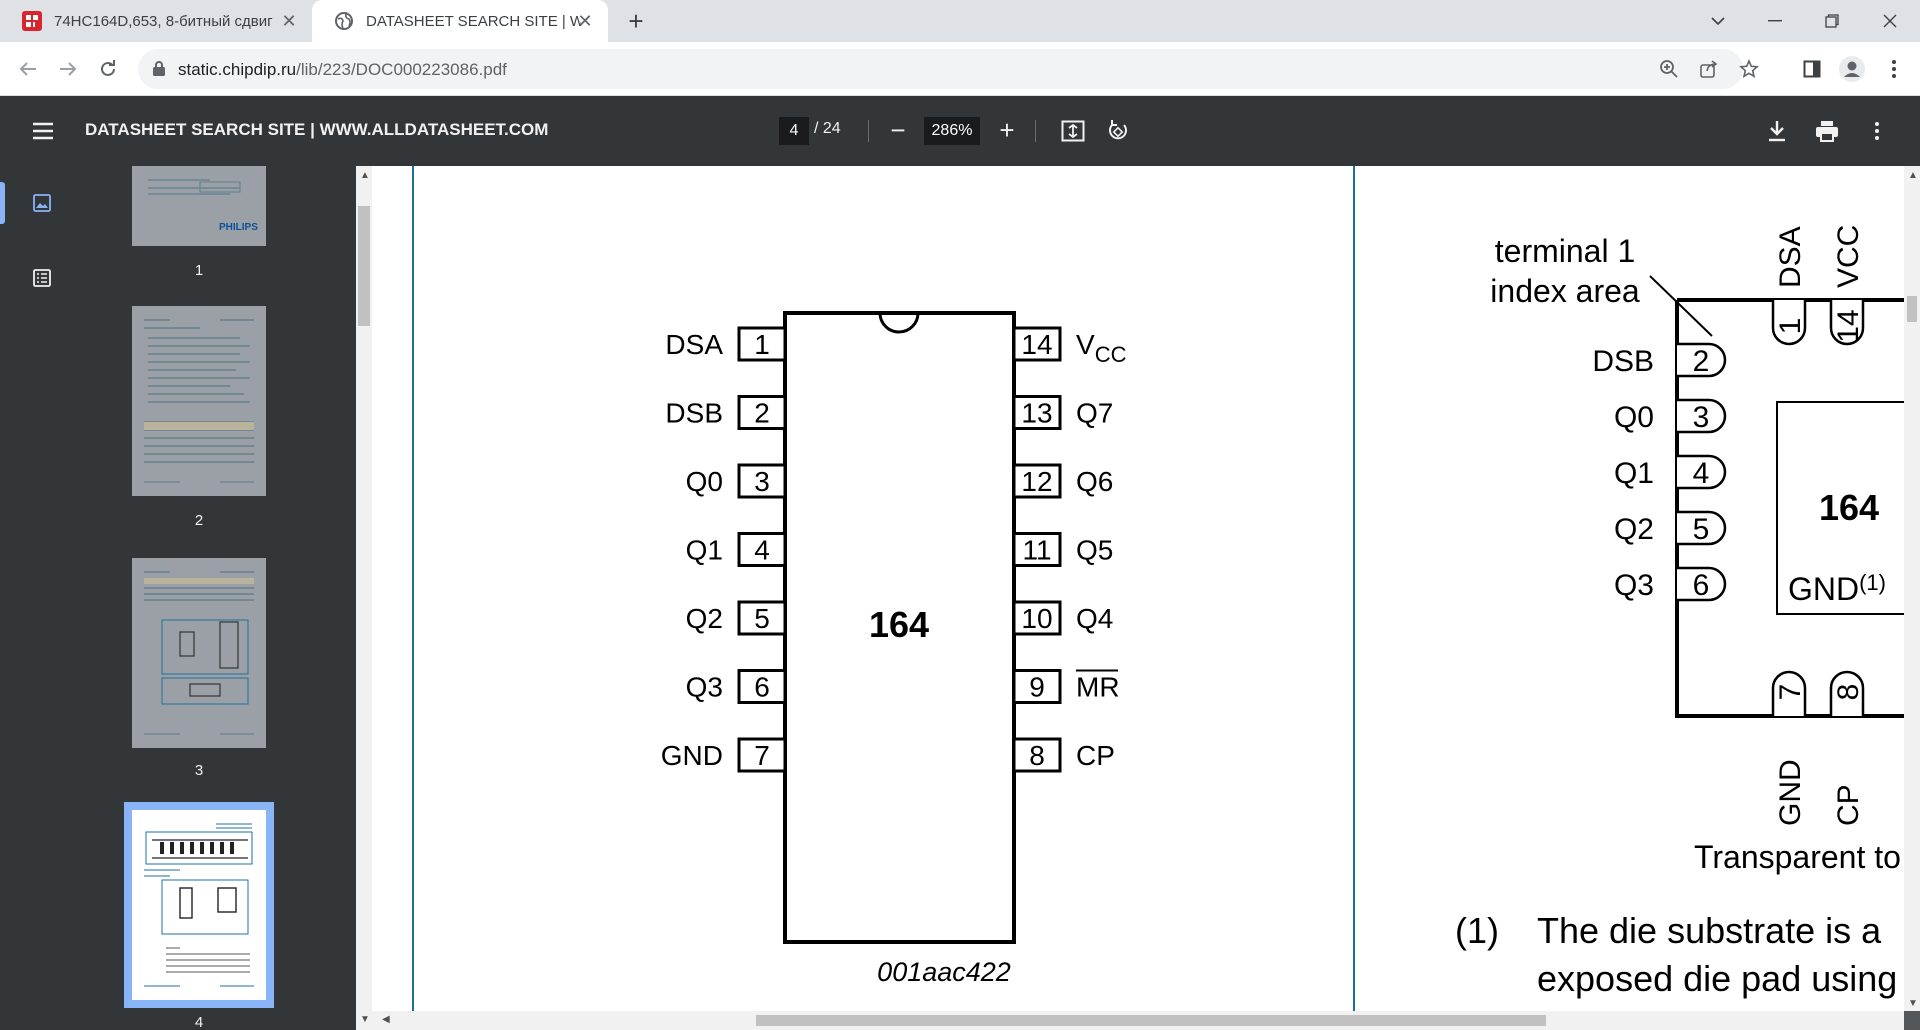  Describe the element at coordinates (636, 22) in the screenshot. I see `new-tab-button: +` at that location.